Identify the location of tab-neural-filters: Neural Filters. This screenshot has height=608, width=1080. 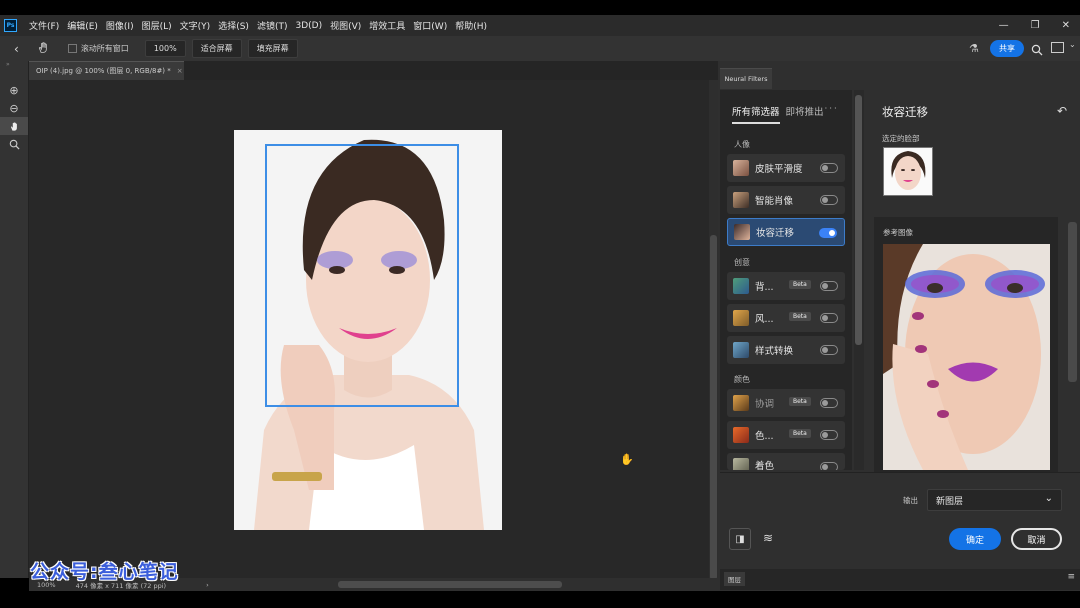
(746, 78).